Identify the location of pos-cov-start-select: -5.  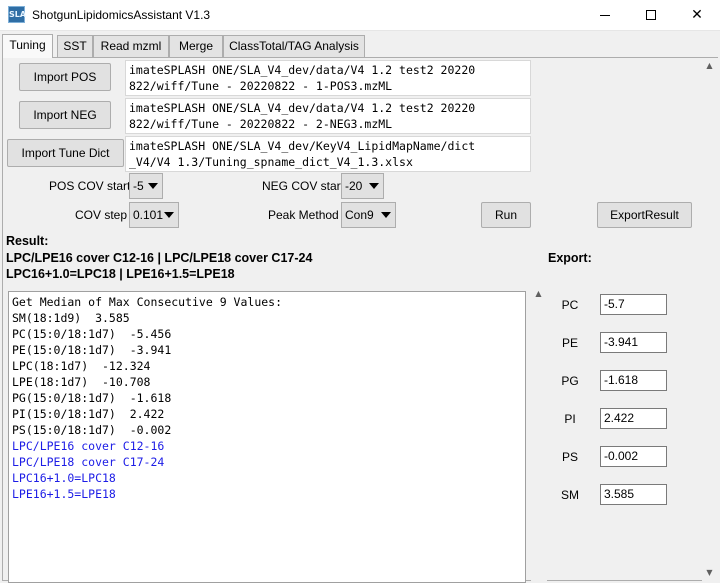
(146, 186).